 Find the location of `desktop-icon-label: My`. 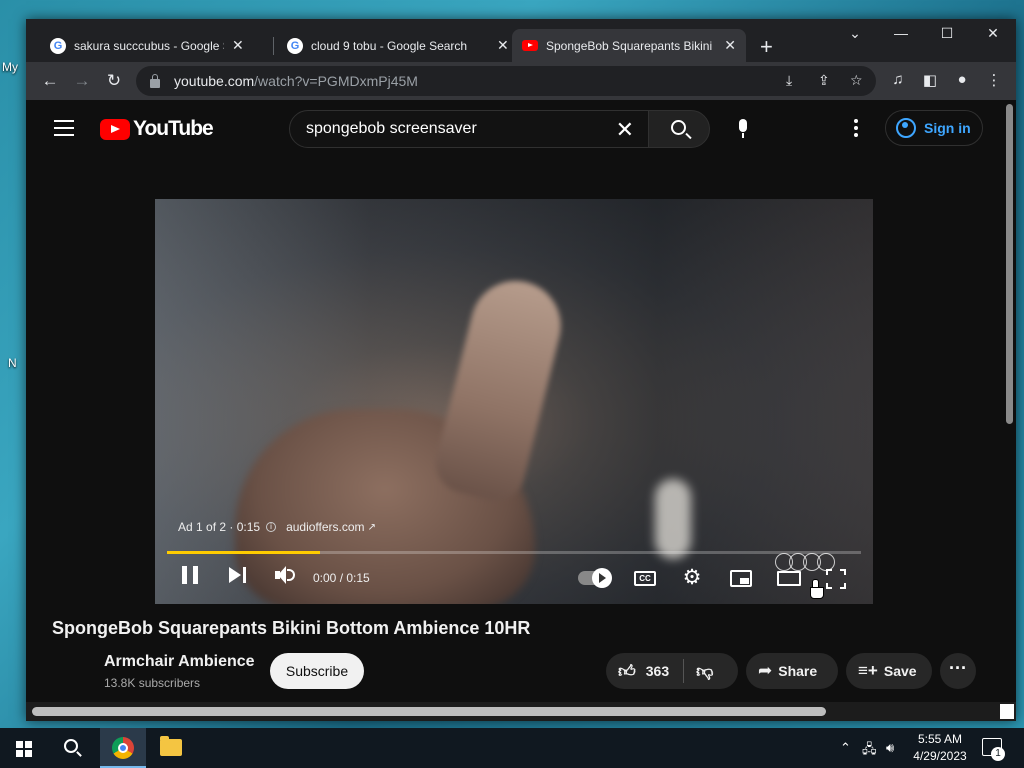

desktop-icon-label: My is located at coordinates (10, 67).